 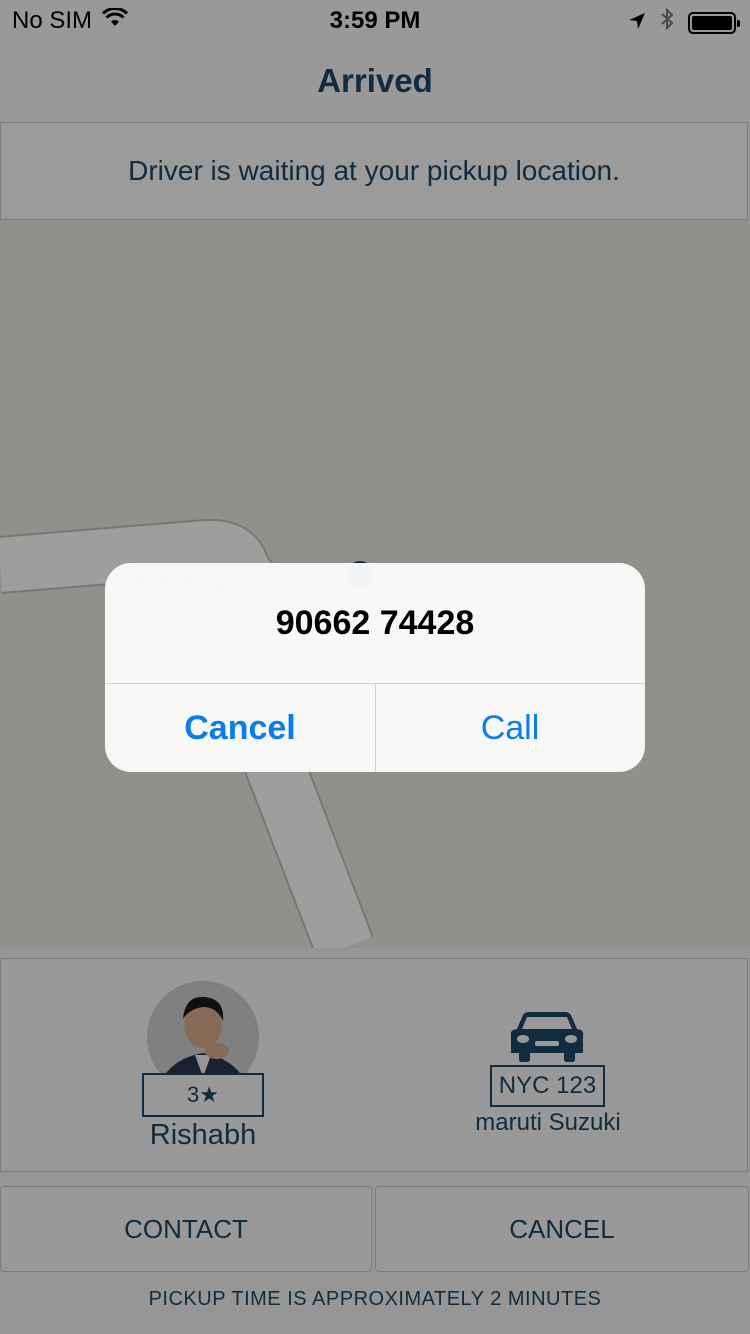 I want to click on alert-phone-number: 90662 74428, so click(x=375, y=622).